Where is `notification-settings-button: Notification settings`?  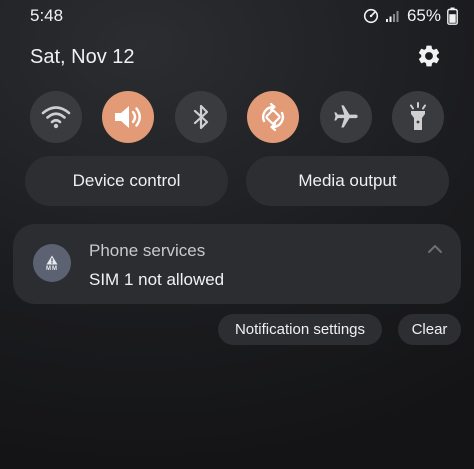
notification-settings-button: Notification settings is located at coordinates (300, 329).